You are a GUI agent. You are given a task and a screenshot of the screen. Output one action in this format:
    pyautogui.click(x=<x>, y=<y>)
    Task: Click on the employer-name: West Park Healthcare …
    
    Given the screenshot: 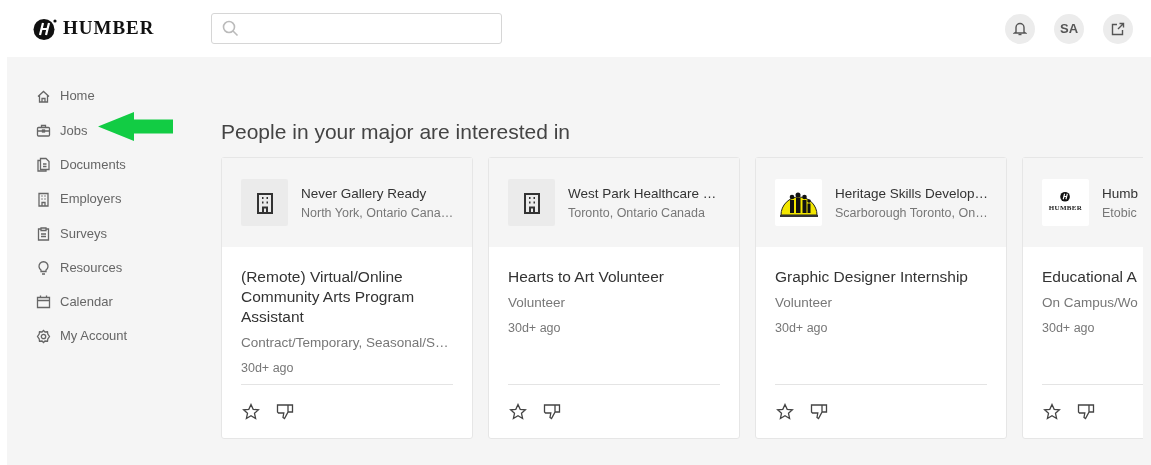 What is the action you would take?
    pyautogui.click(x=642, y=193)
    